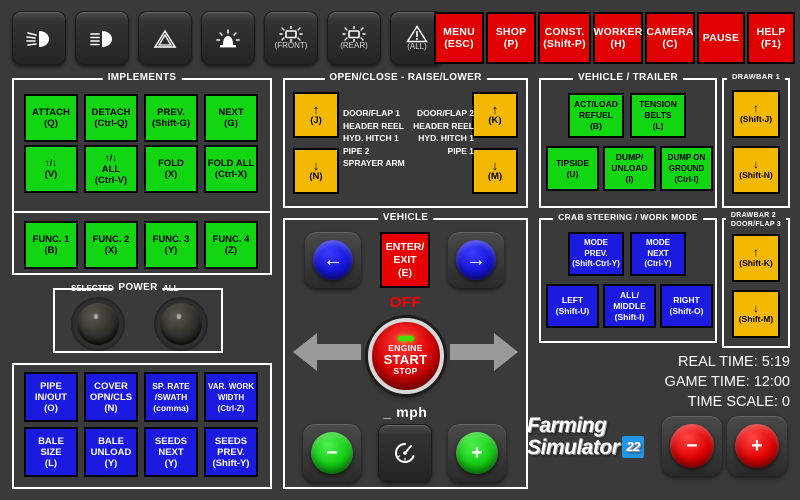  I want to click on pause-button: PAUSE, so click(721, 38).